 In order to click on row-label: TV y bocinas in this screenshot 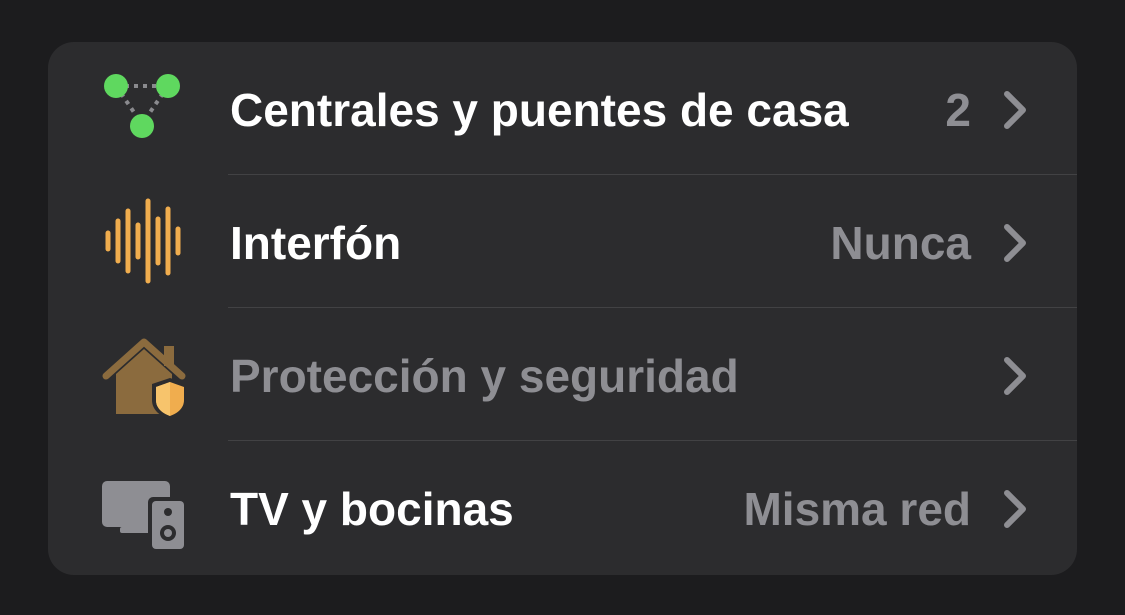, I will do `click(372, 509)`.